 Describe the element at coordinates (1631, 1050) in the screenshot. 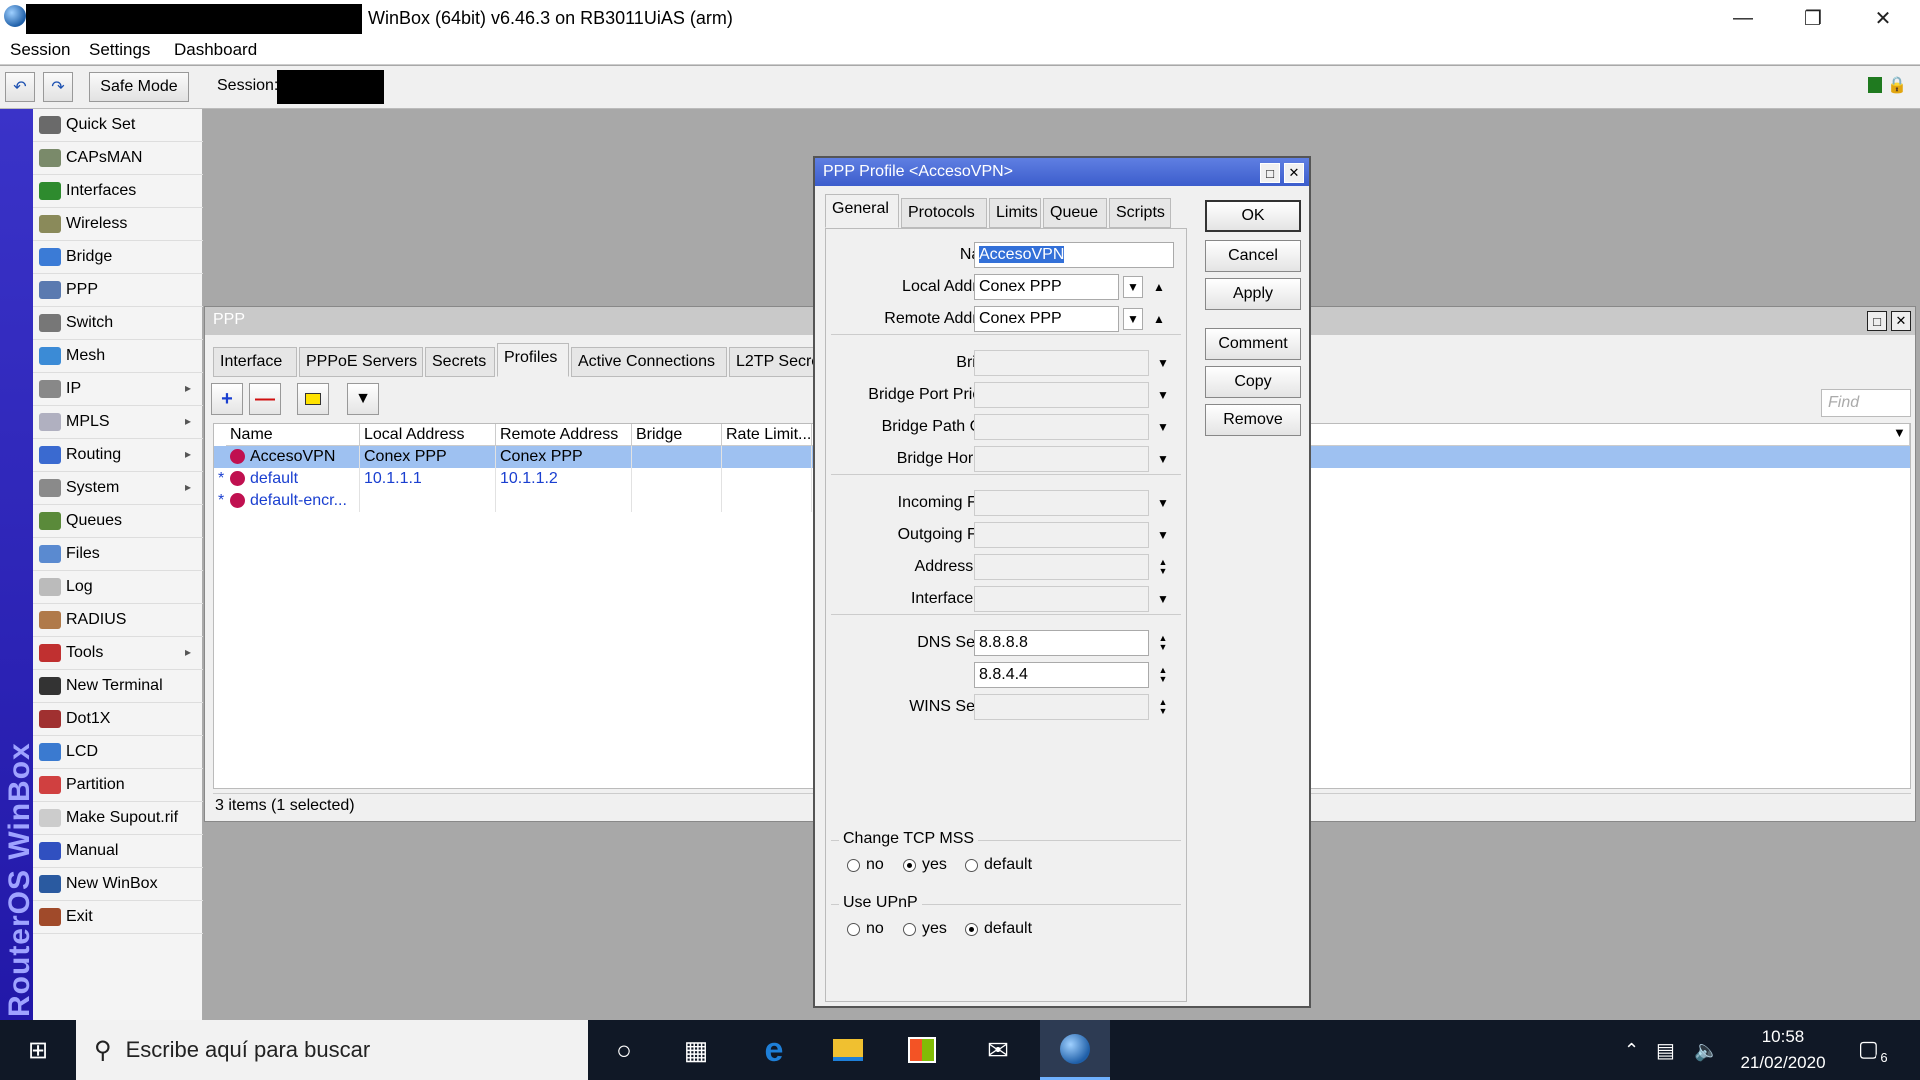

I see `show-hidden-icons-icon: ⌃` at that location.